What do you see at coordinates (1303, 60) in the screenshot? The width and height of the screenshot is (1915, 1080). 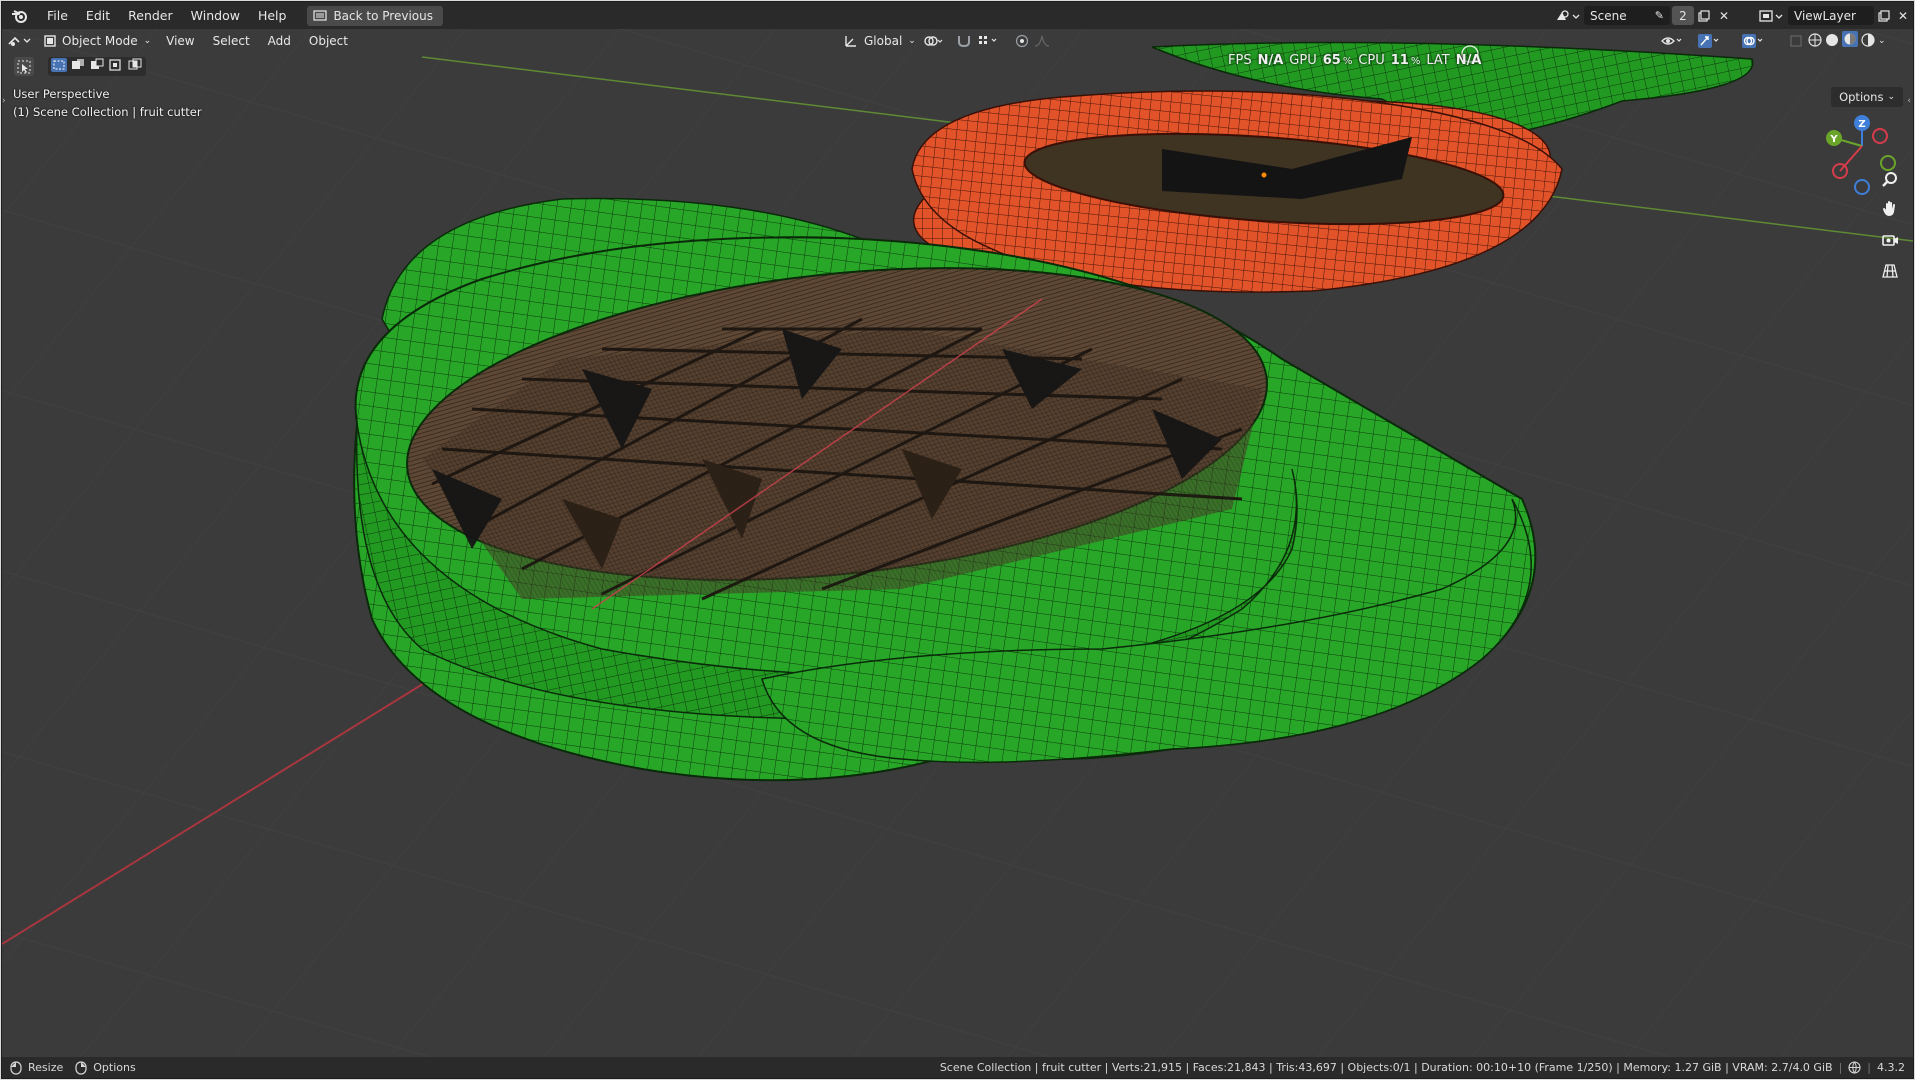 I see `gpu-label: GPU` at bounding box center [1303, 60].